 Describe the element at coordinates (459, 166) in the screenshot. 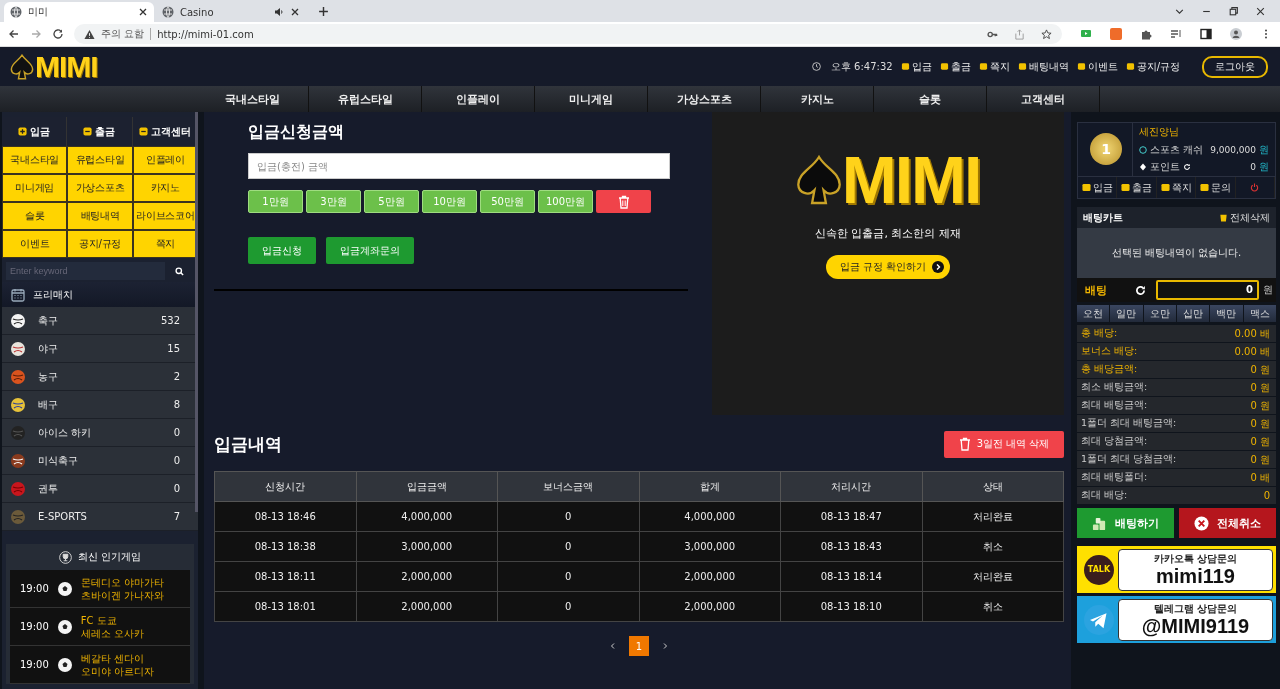

I see `amount-field: 입금(충전) 금액` at that location.